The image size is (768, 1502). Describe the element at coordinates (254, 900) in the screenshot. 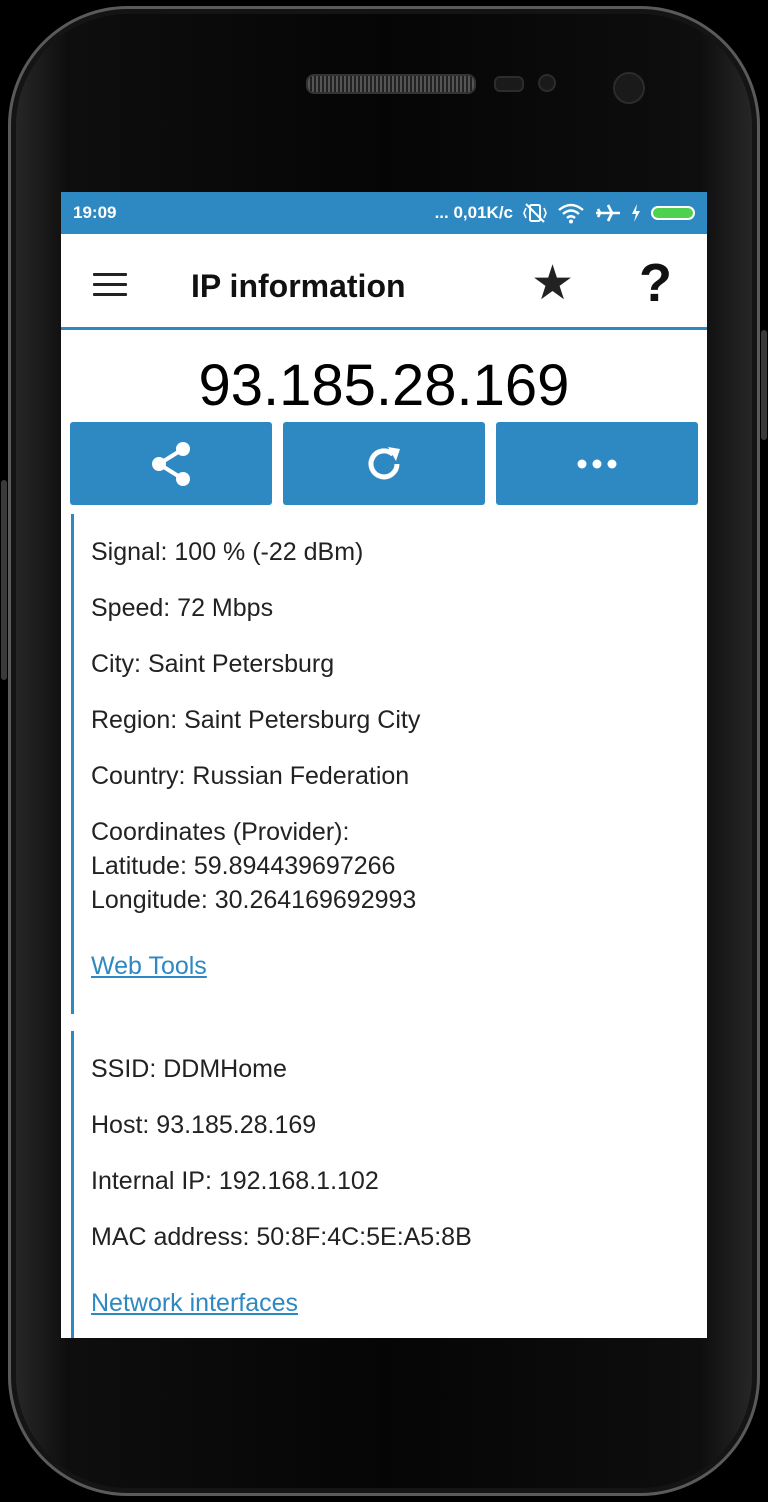

I see `longitude-info: Longitude: 30.264169692993` at that location.